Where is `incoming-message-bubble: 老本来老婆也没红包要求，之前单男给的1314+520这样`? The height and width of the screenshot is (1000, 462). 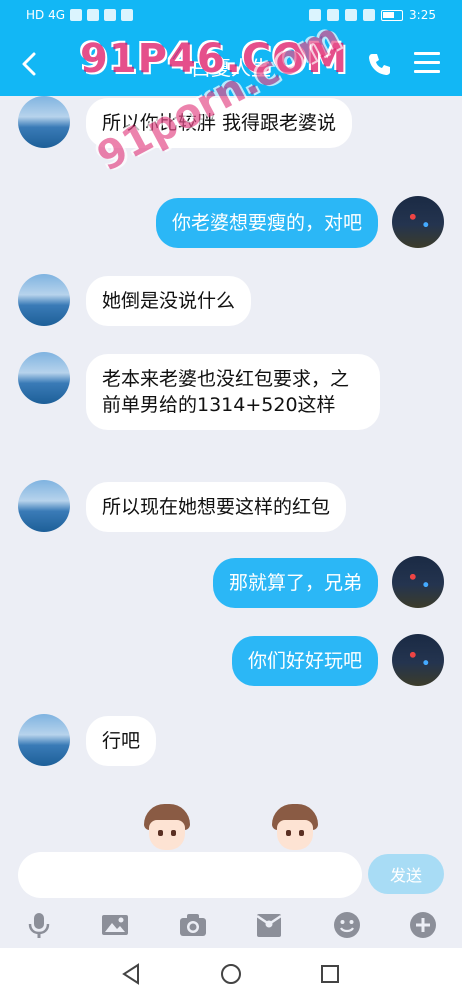
incoming-message-bubble: 老本来老婆也没红包要求，之前单男给的1314+520这样 is located at coordinates (233, 392).